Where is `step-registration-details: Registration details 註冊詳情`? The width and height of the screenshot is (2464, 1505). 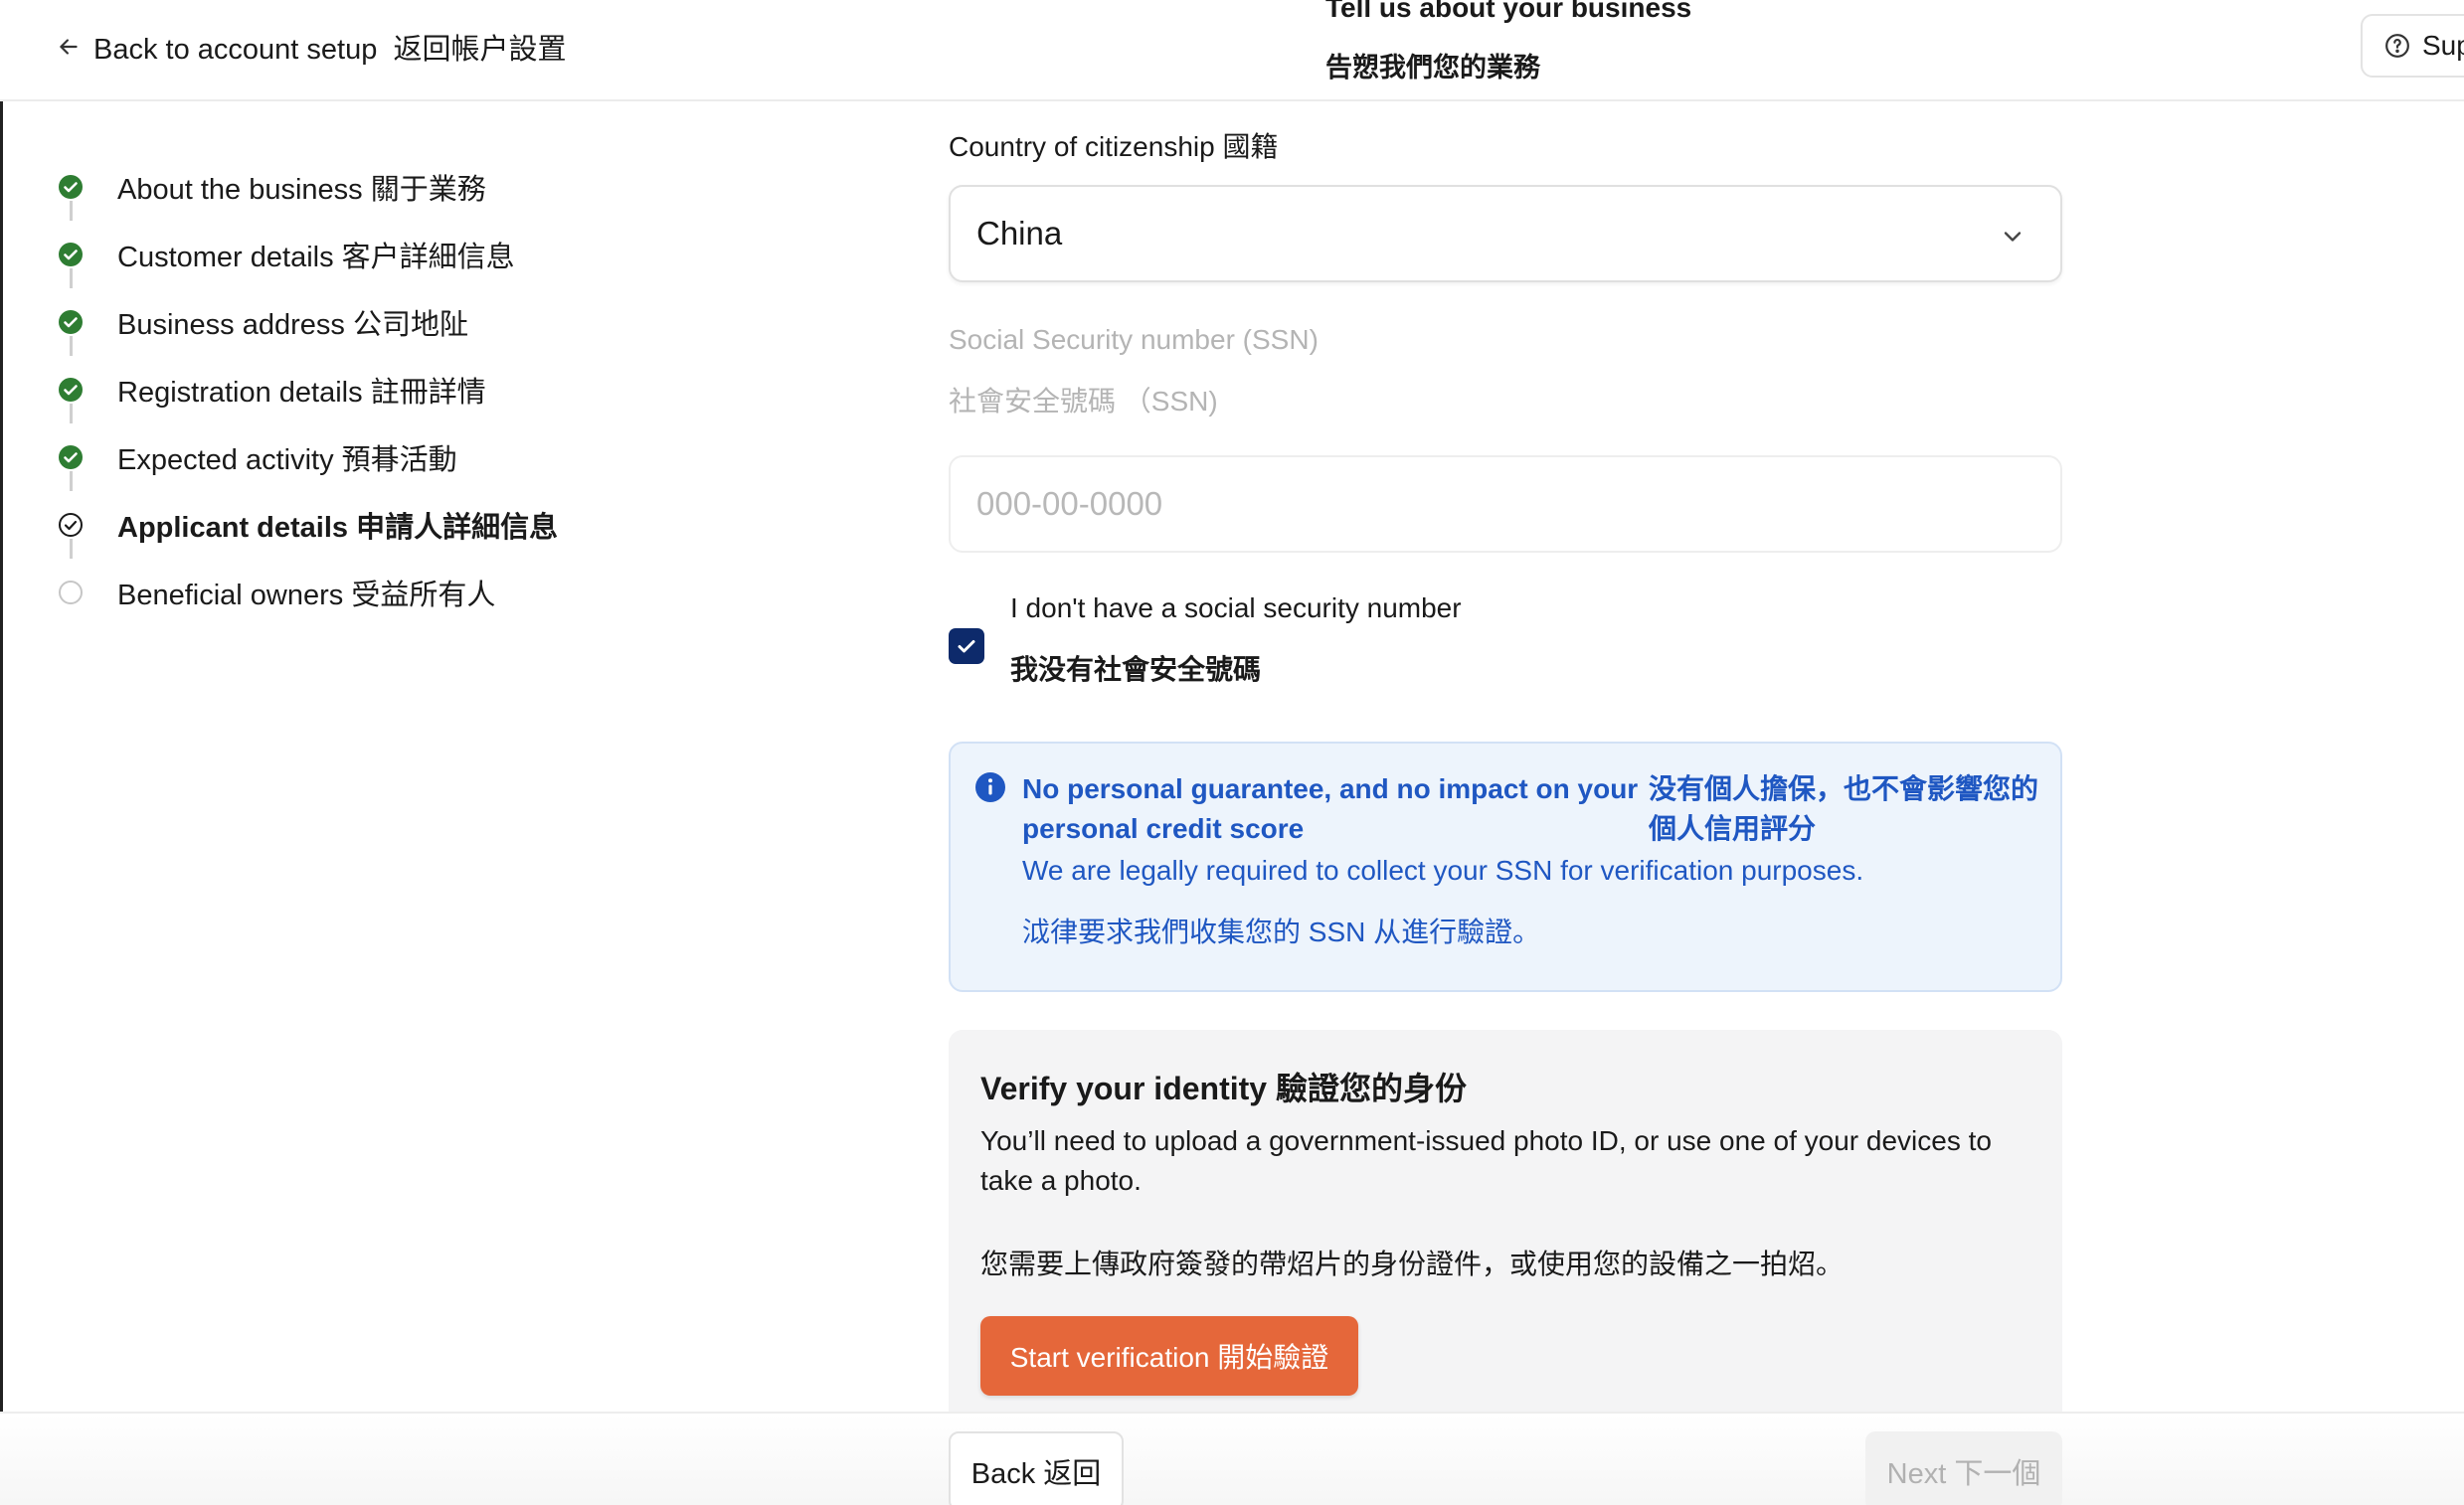
step-registration-details: Registration details 註冊詳情 is located at coordinates (307, 389).